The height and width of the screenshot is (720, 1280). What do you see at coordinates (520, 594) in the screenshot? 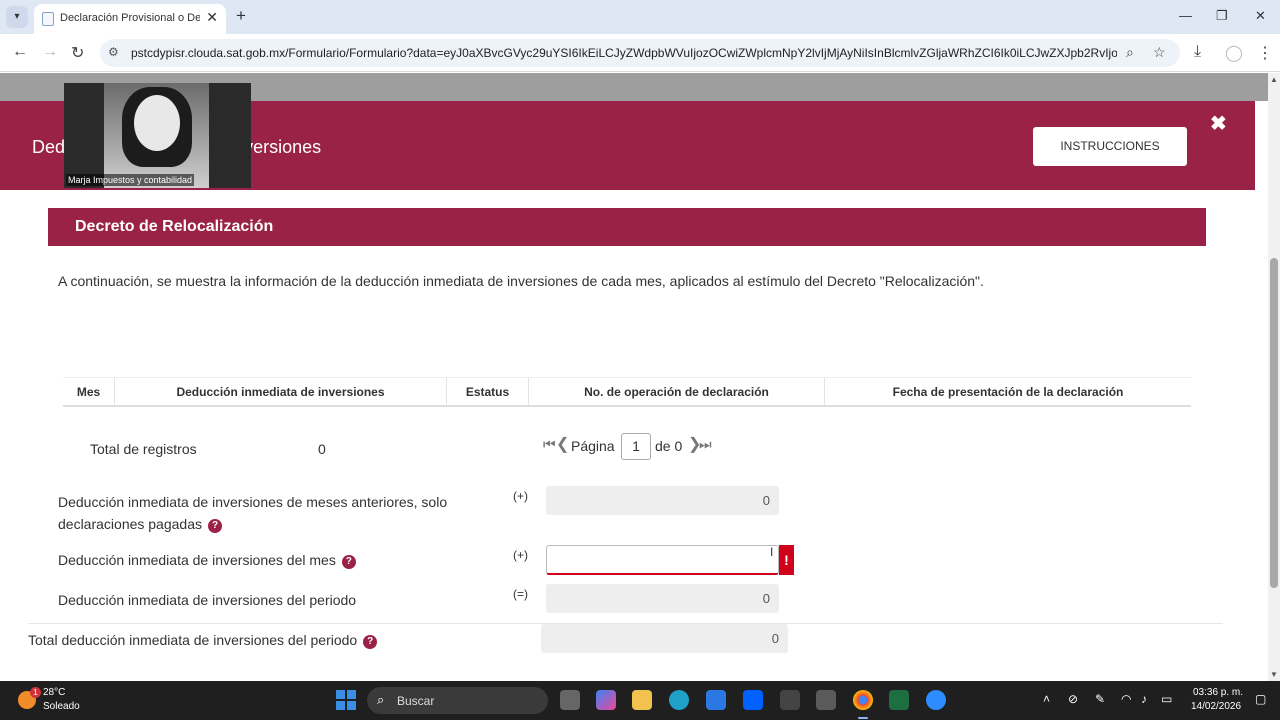
I see `operator-equals: (=)` at bounding box center [520, 594].